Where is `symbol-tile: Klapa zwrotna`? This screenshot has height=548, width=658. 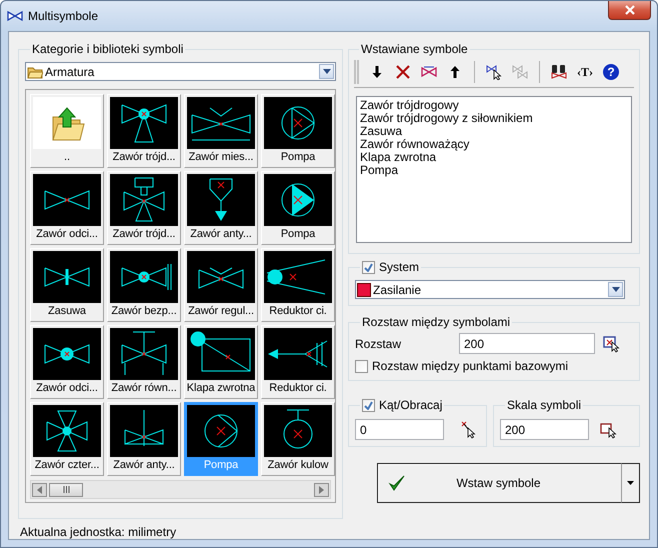 symbol-tile: Klapa zwrotna is located at coordinates (221, 362).